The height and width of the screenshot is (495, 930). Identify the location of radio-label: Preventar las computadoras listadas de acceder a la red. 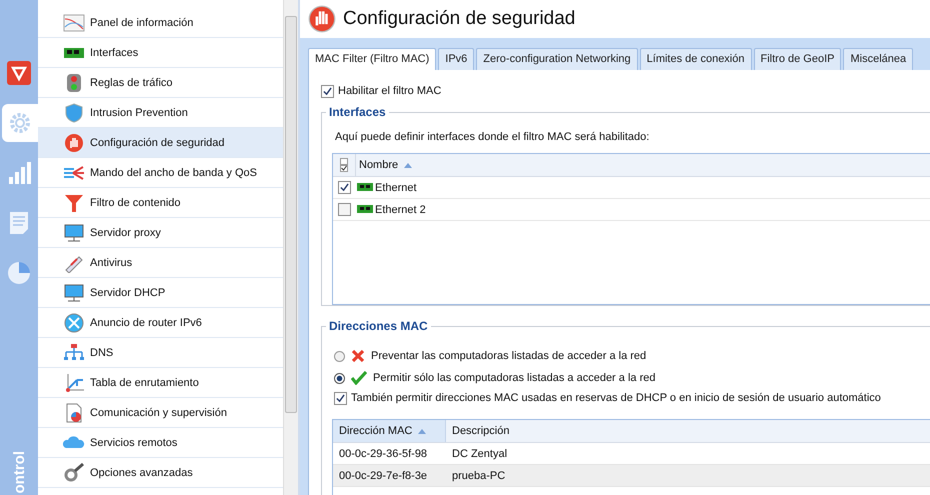
(508, 356).